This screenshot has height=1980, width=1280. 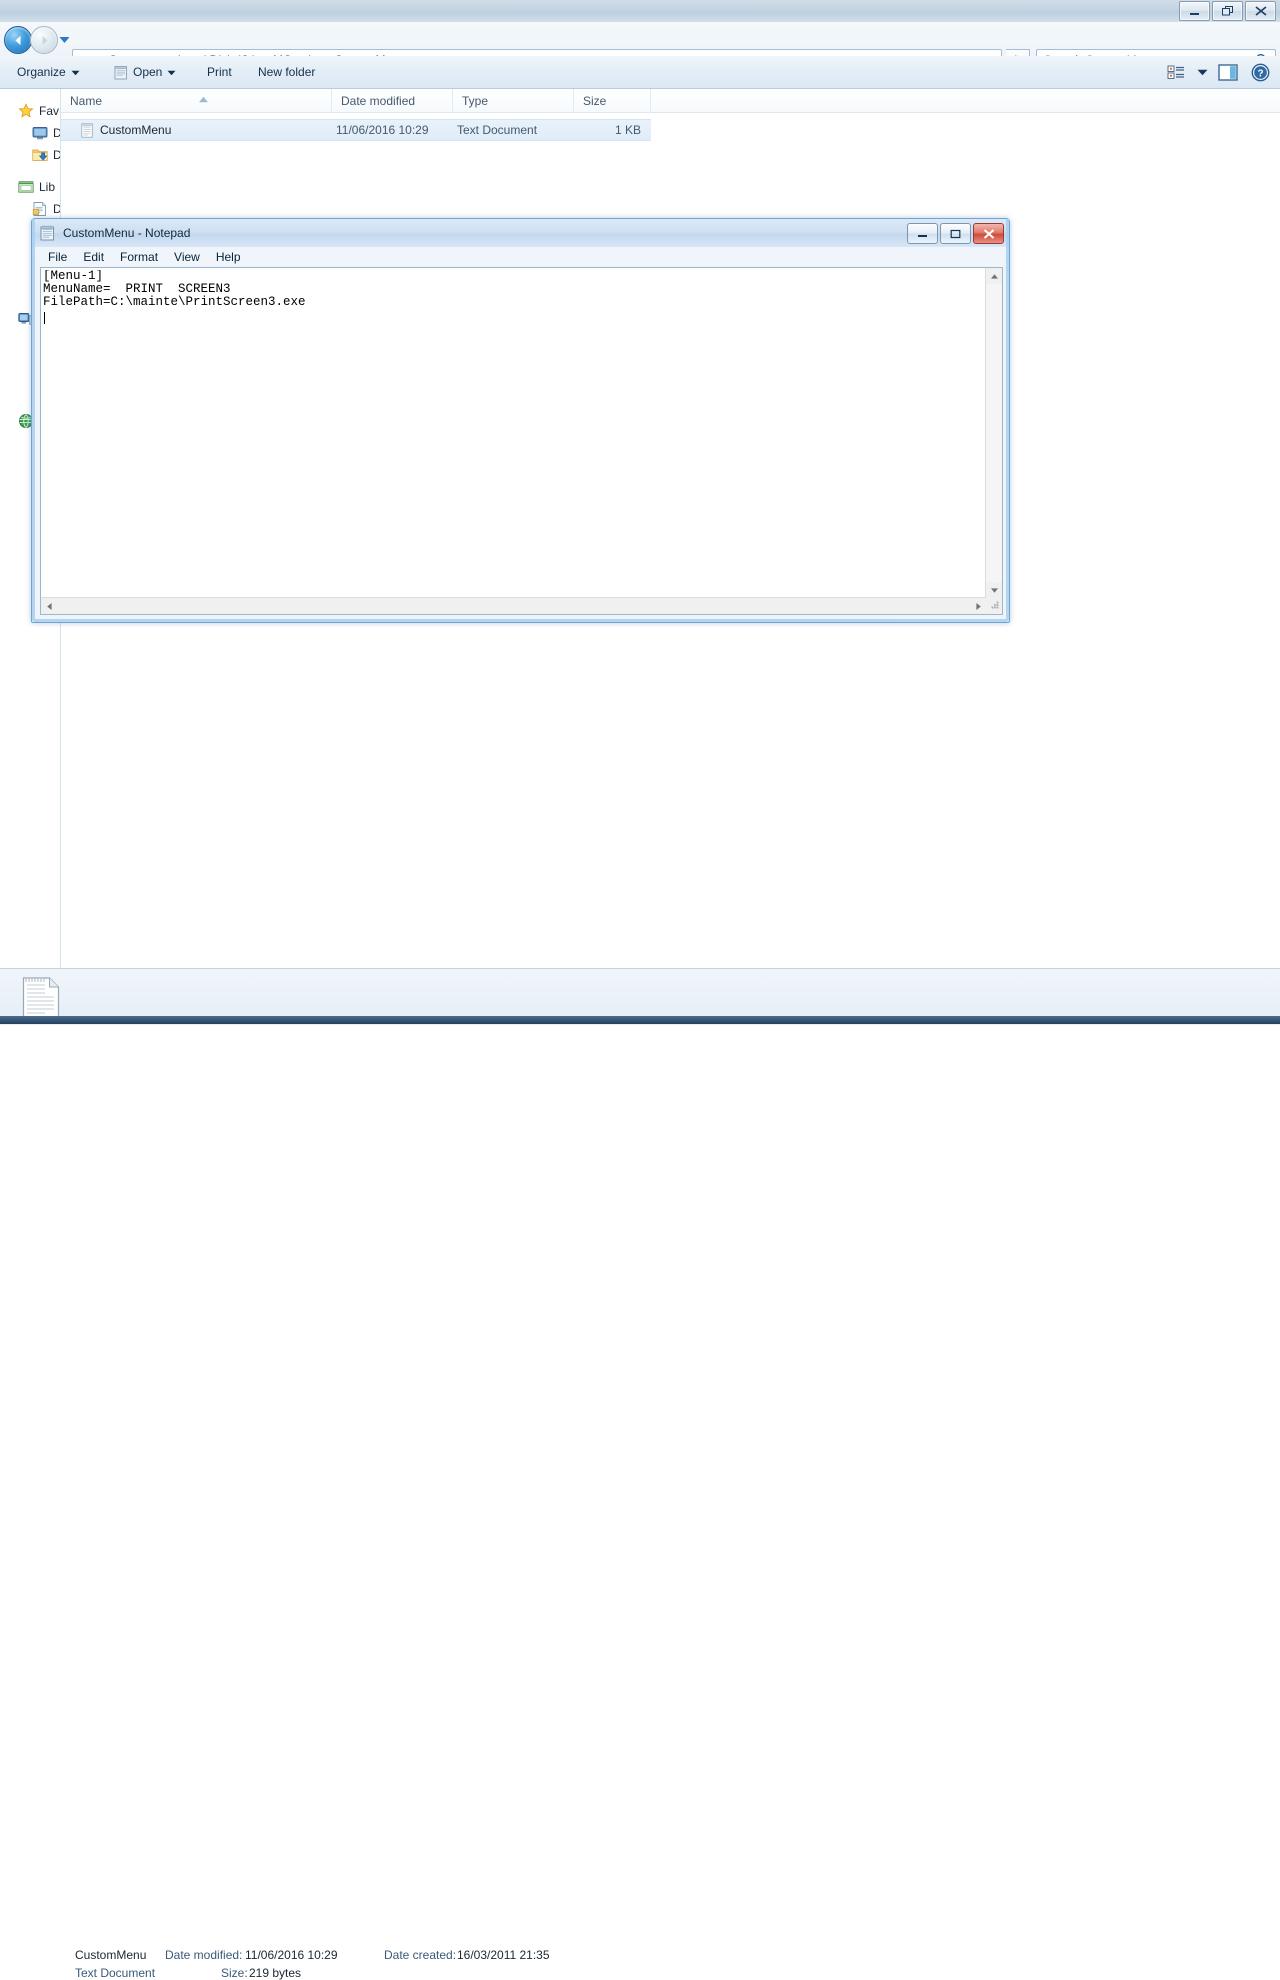 I want to click on menu-file: File, so click(x=57, y=257).